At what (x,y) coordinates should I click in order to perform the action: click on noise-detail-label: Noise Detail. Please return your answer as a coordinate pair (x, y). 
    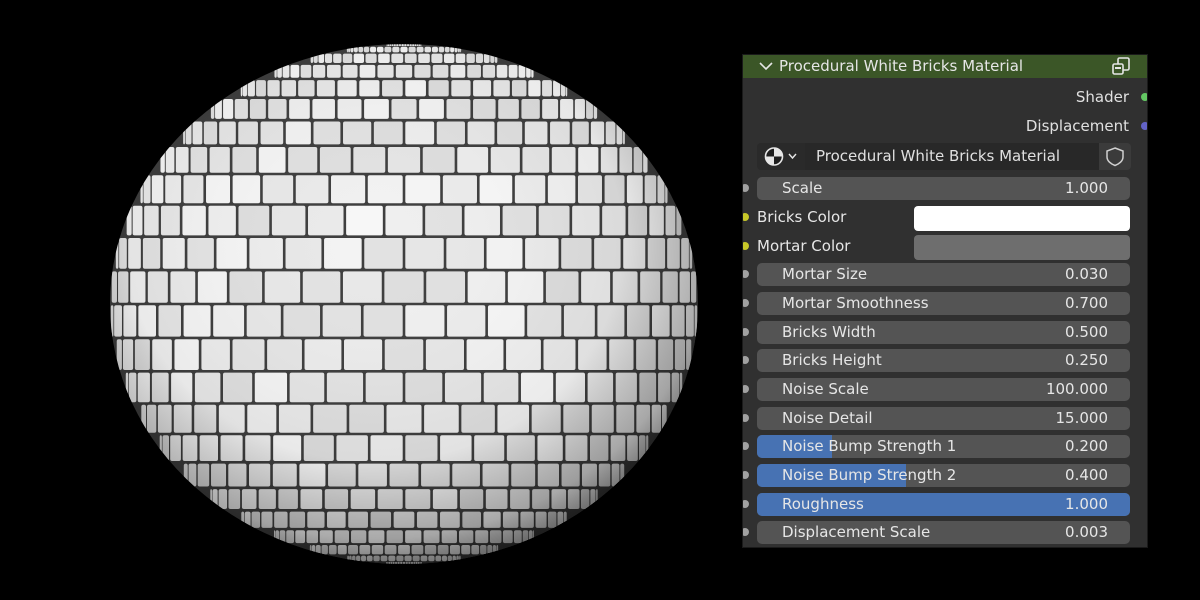
    Looking at the image, I should click on (827, 418).